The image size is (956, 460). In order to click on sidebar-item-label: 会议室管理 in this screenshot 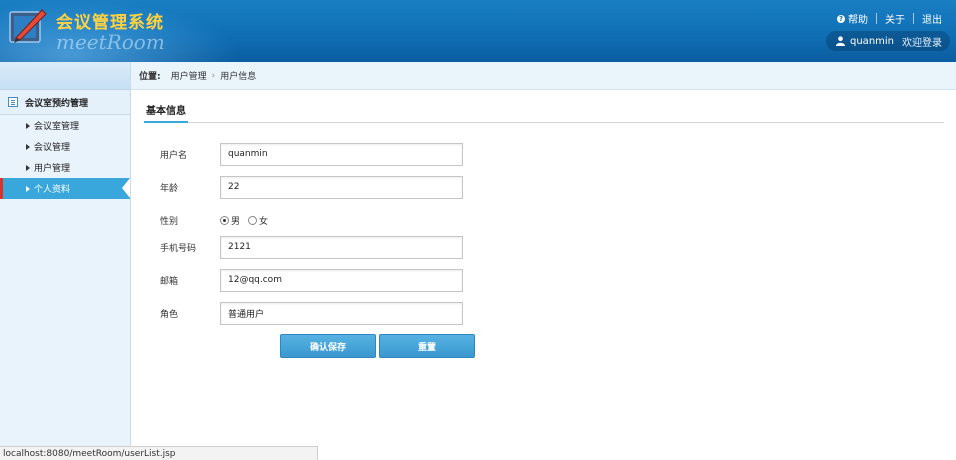, I will do `click(57, 127)`.